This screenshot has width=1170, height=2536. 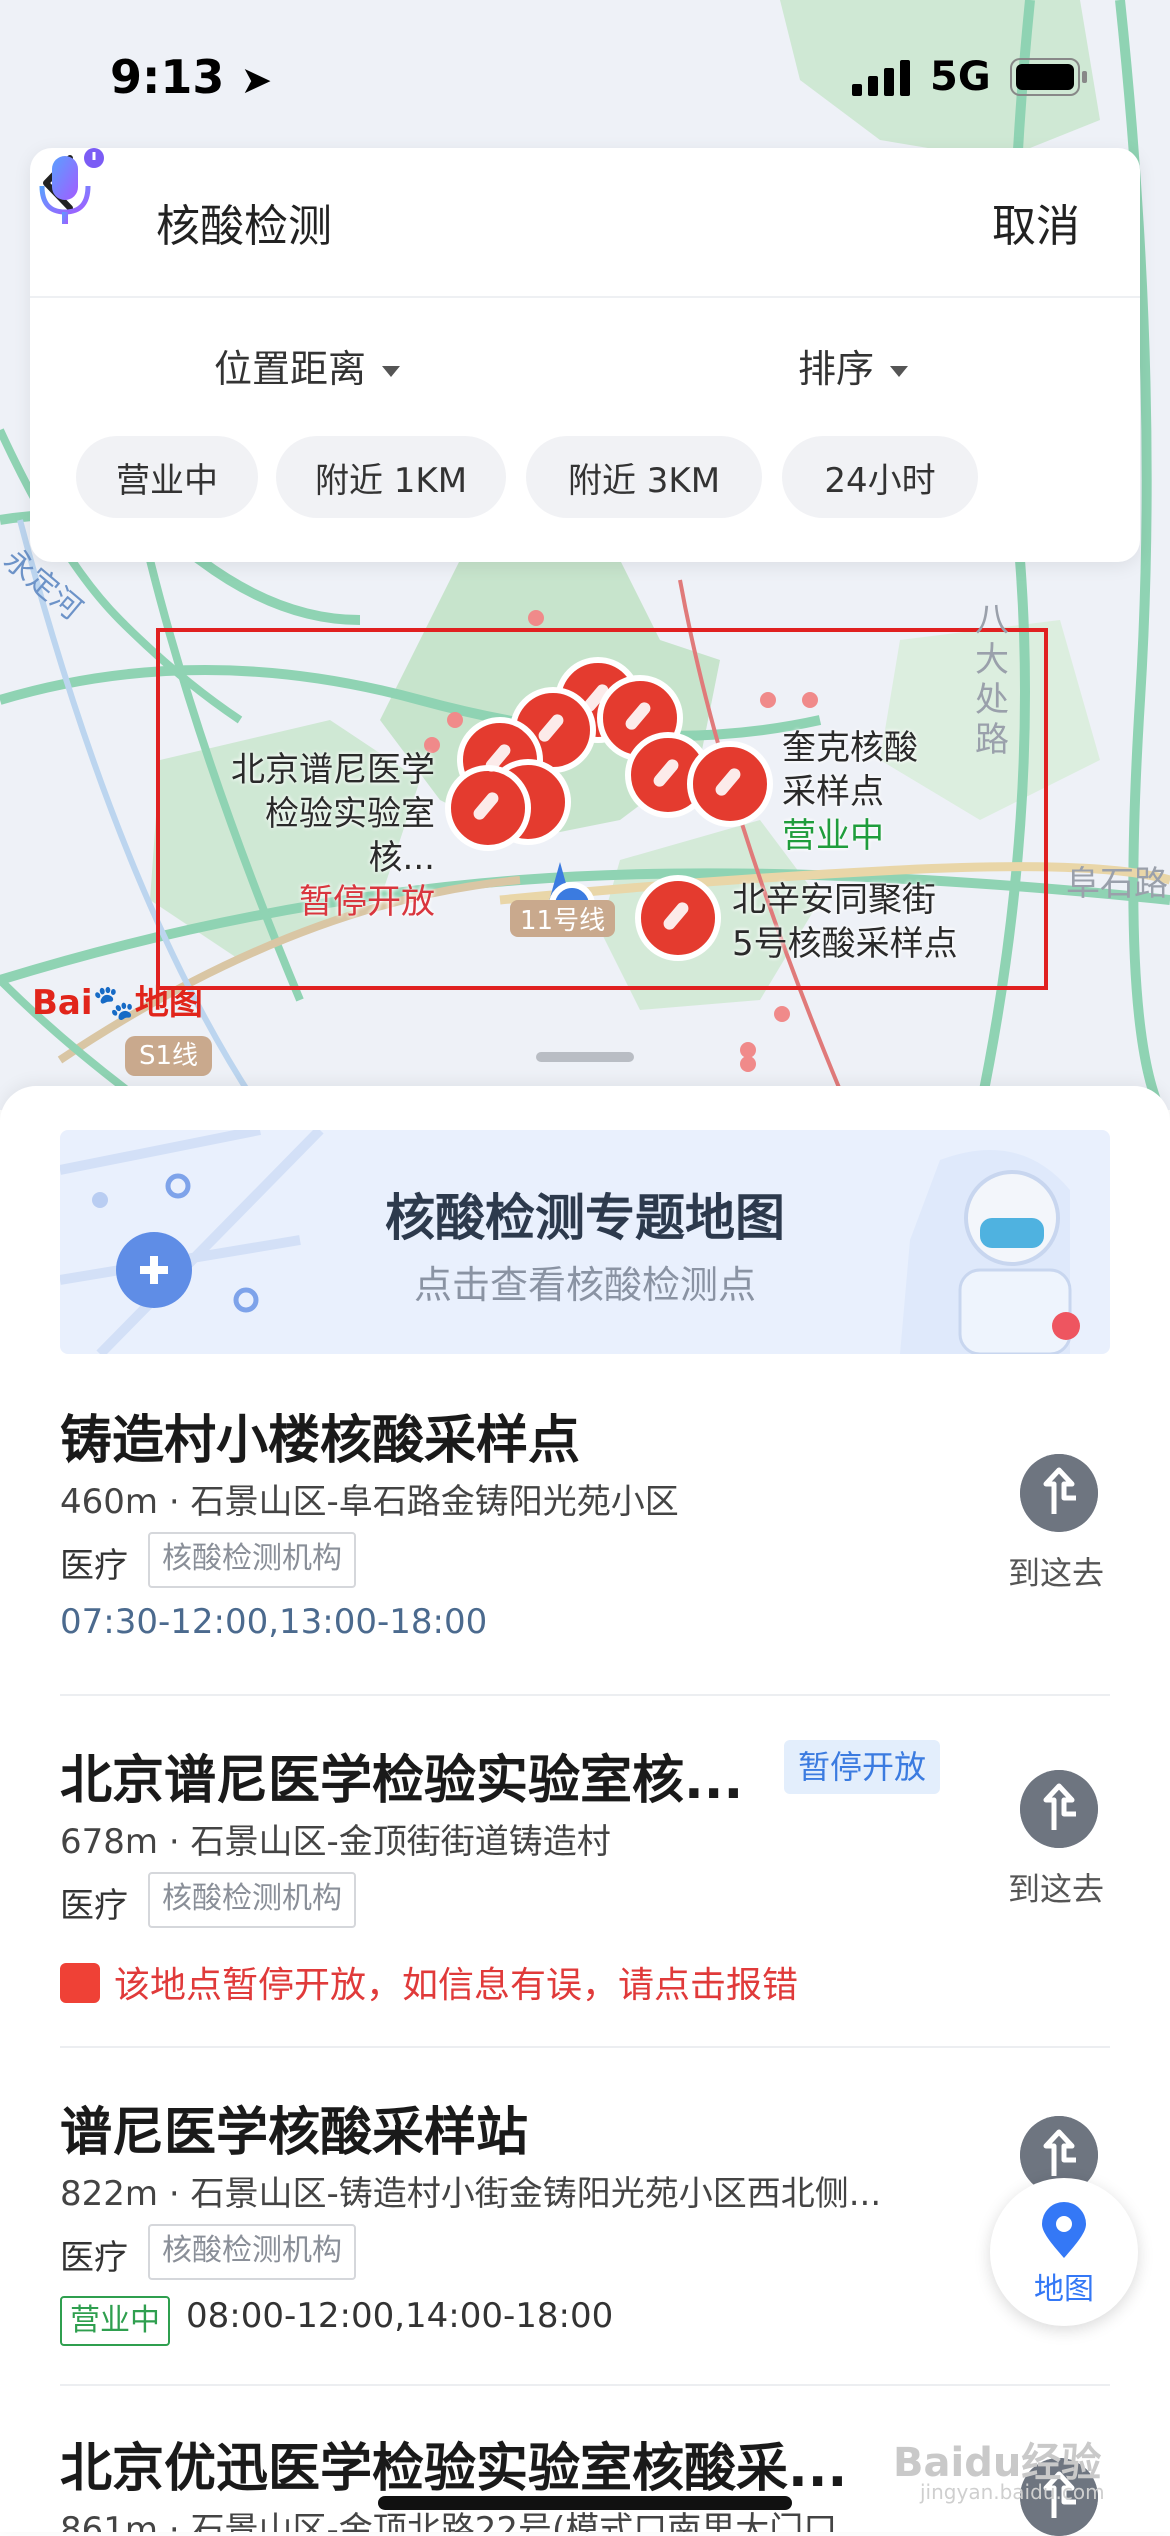 I want to click on map-toggle-button: 地图, so click(x=1064, y=2252).